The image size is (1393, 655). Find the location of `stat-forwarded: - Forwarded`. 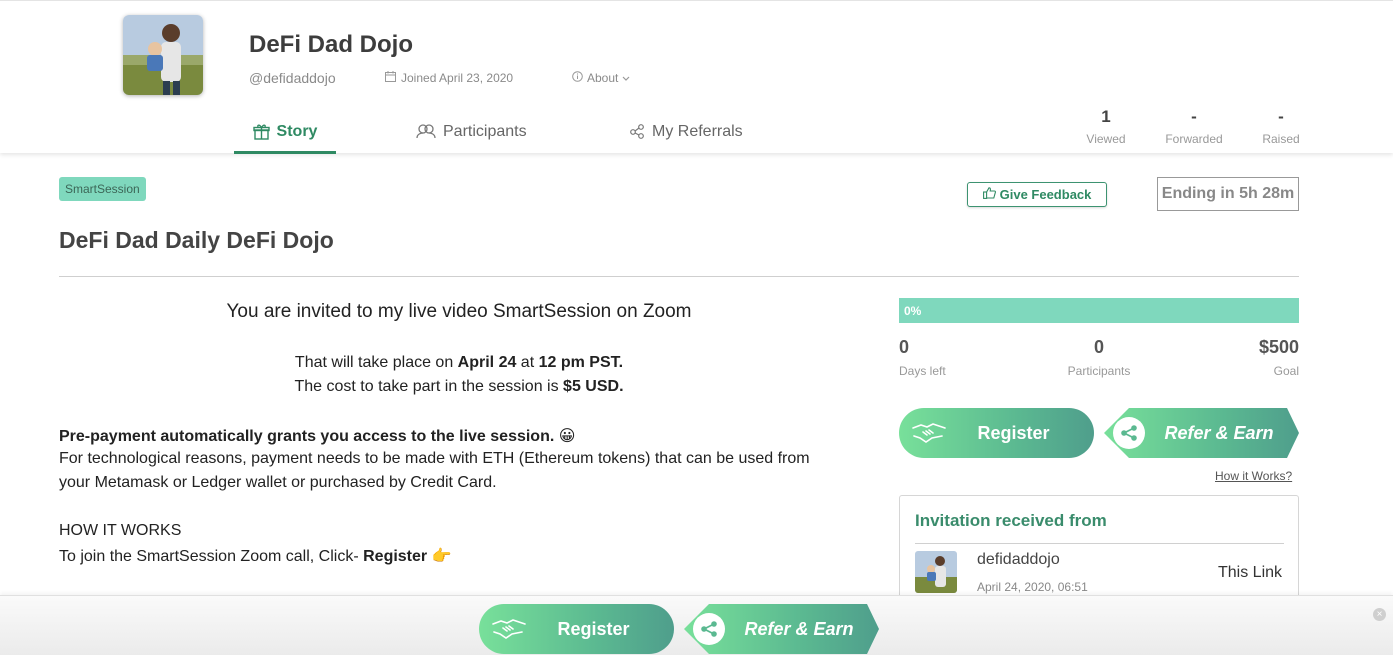

stat-forwarded: - Forwarded is located at coordinates (1194, 126).